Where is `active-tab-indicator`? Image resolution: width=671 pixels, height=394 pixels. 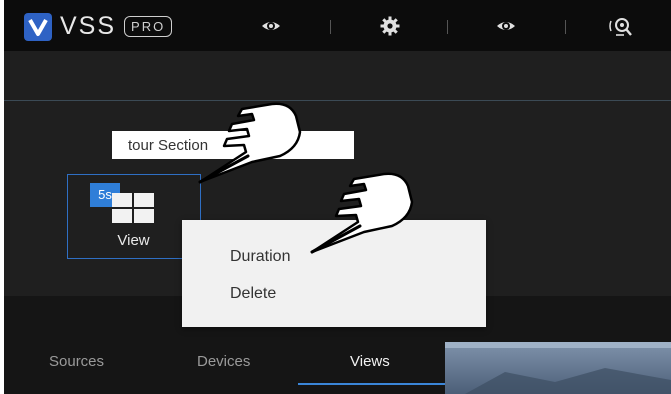
active-tab-indicator is located at coordinates (372, 384).